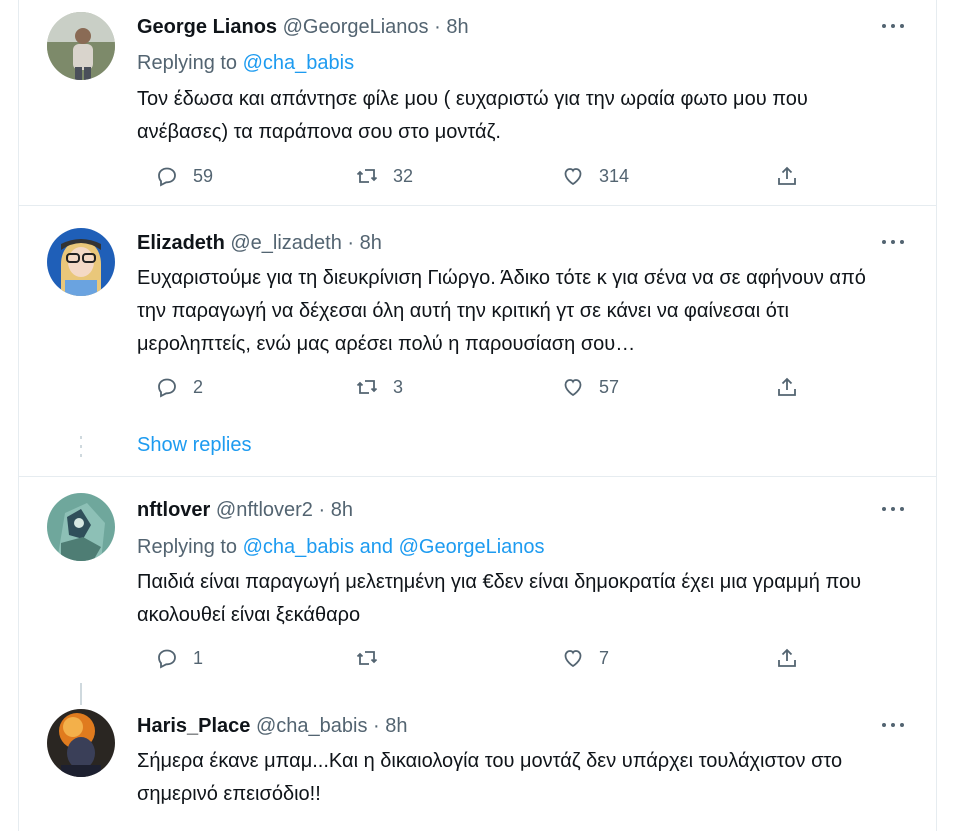 The height and width of the screenshot is (831, 980). Describe the element at coordinates (384, 176) in the screenshot. I see `retweet-button: 32` at that location.